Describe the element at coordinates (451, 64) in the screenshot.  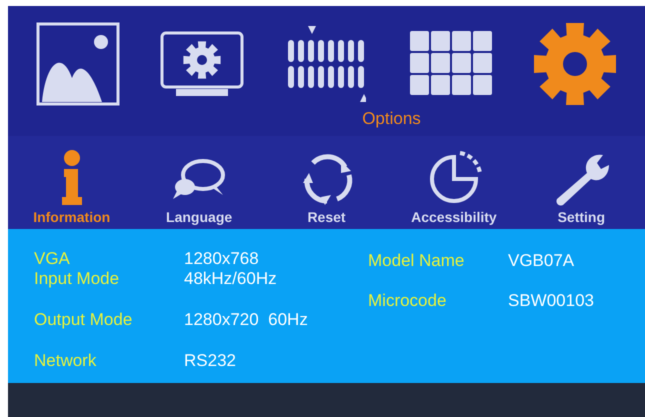
I see `grid-icon` at that location.